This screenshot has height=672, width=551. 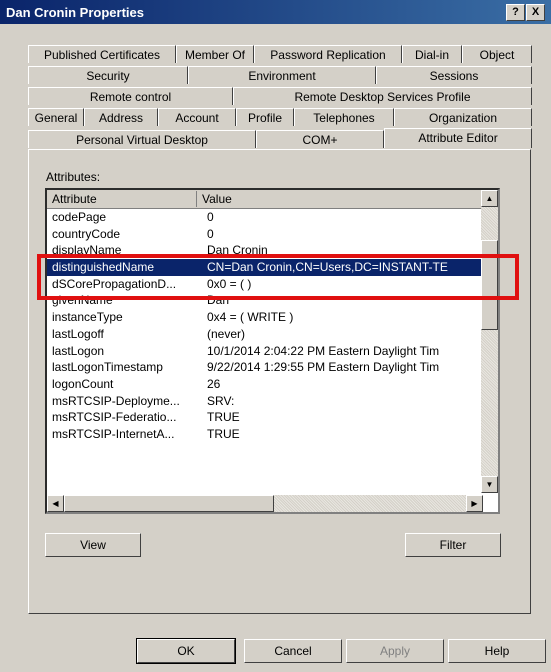 What do you see at coordinates (186, 651) in the screenshot?
I see `ok-button: OK` at bounding box center [186, 651].